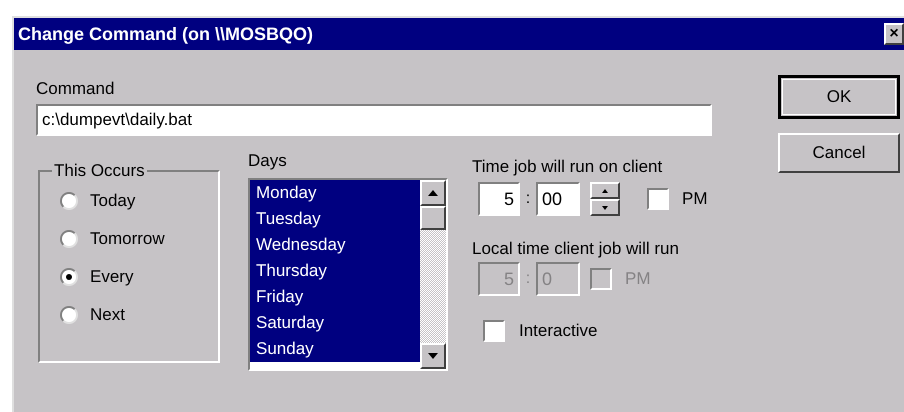 The height and width of the screenshot is (412, 904). I want to click on spin-up-button, so click(605, 190).